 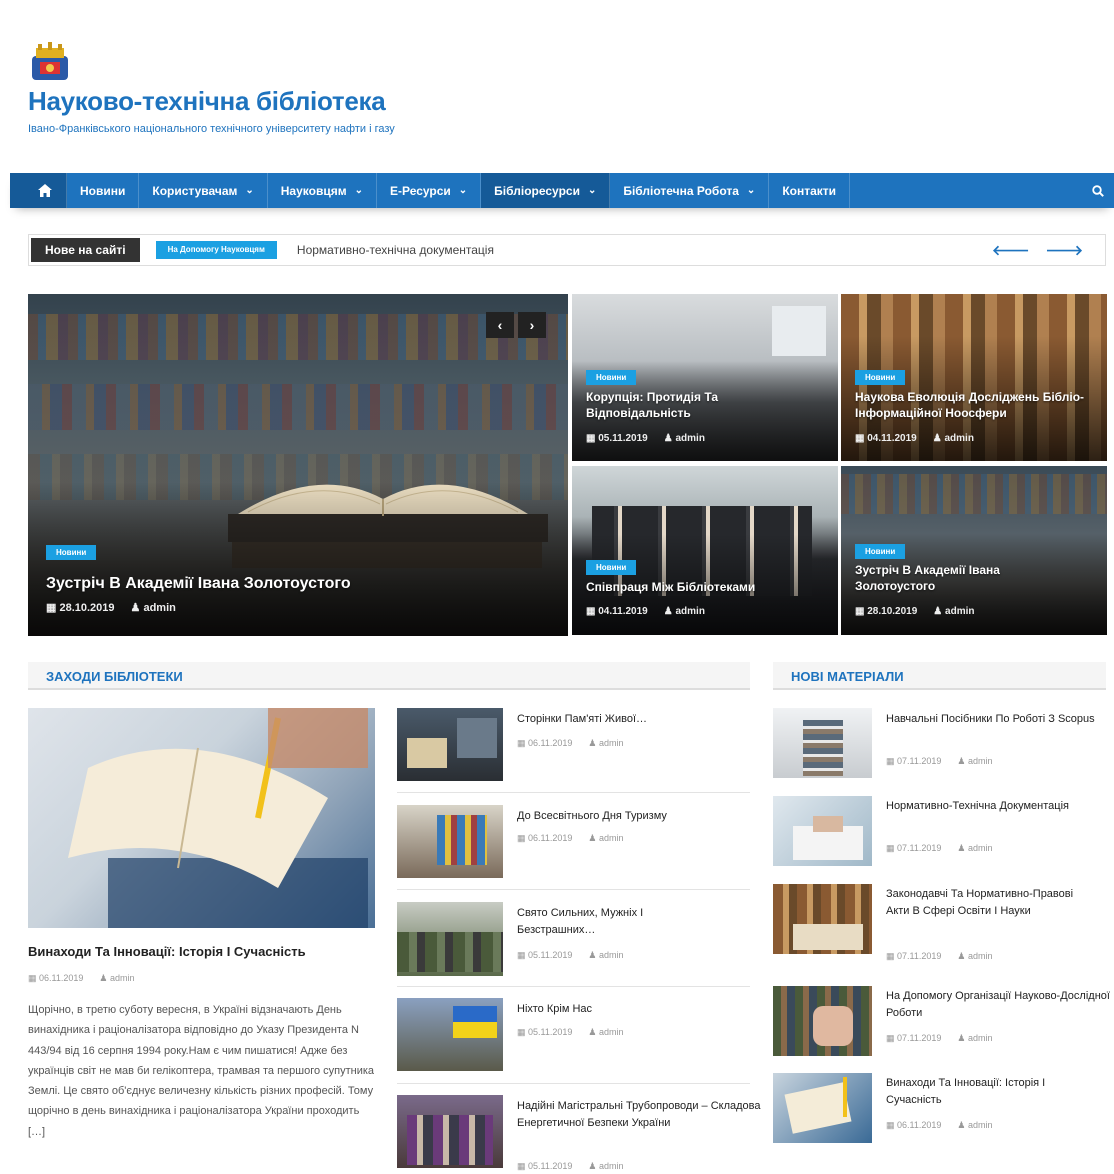 I want to click on slider-prev-button: ‹, so click(x=500, y=325).